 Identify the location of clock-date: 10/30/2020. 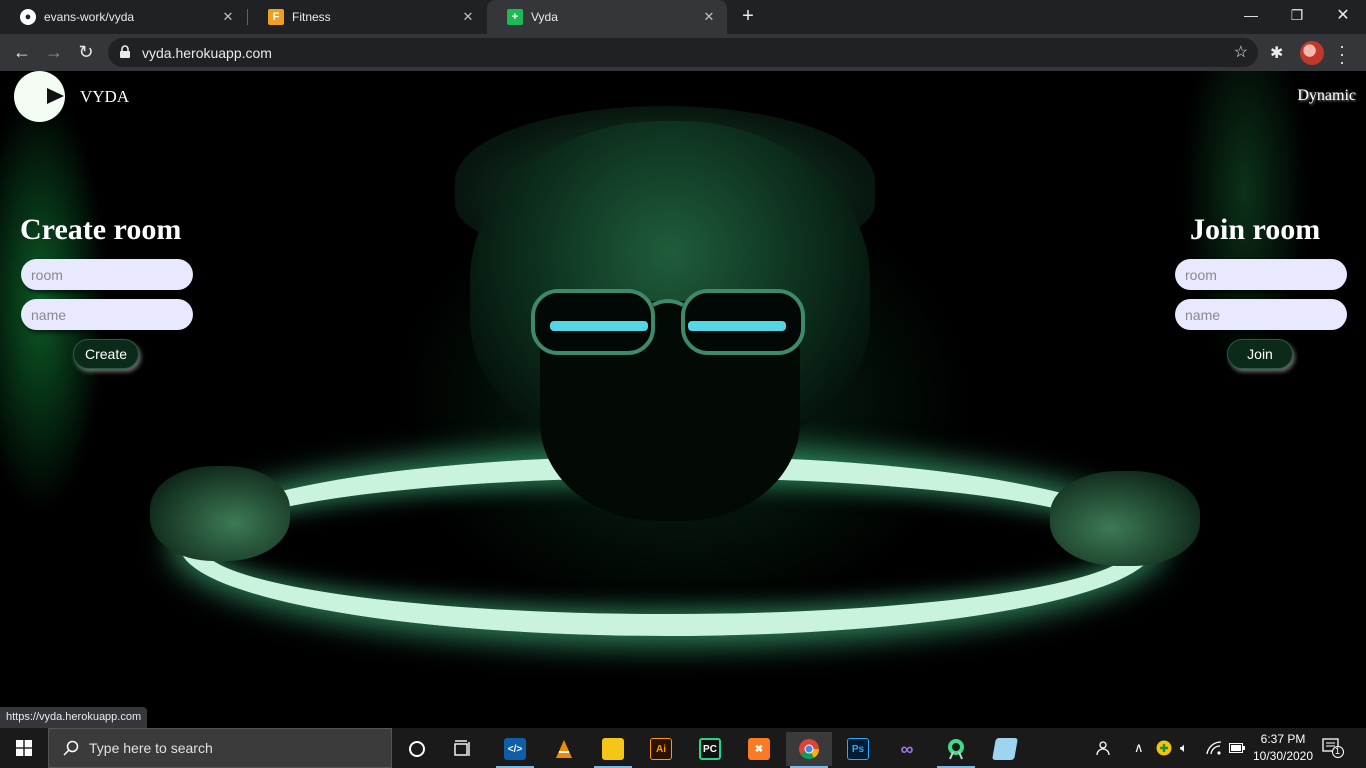
(1283, 756).